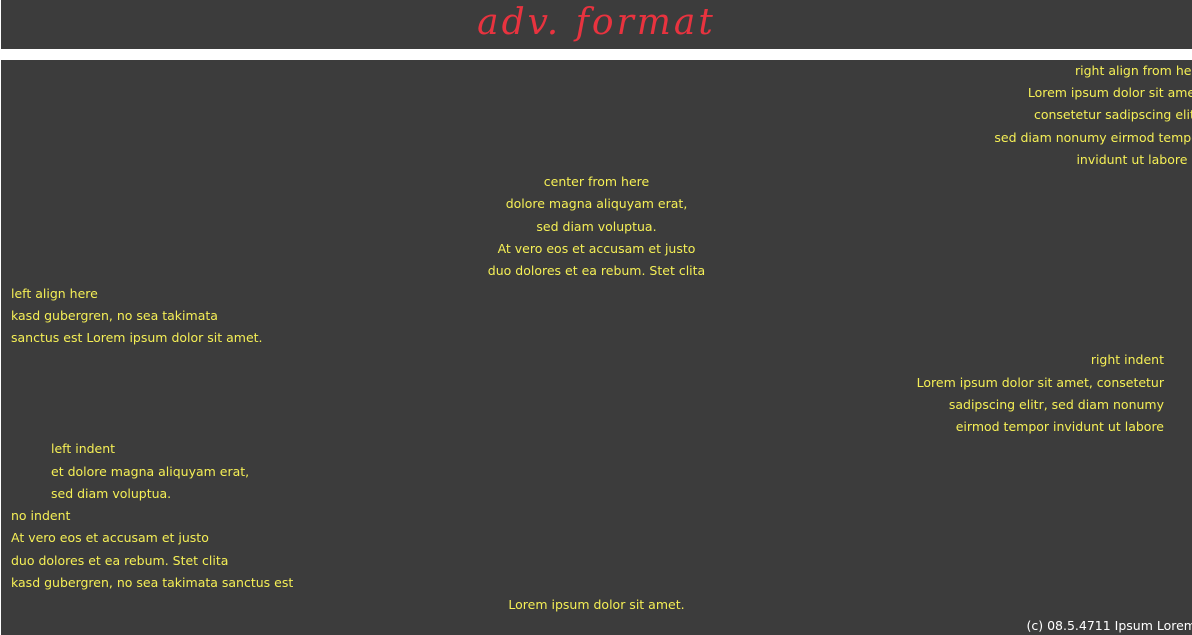 Image resolution: width=1192 pixels, height=635 pixels. I want to click on text-line: sanctus est Lorem ipsum dolor sit amet., so click(137, 337).